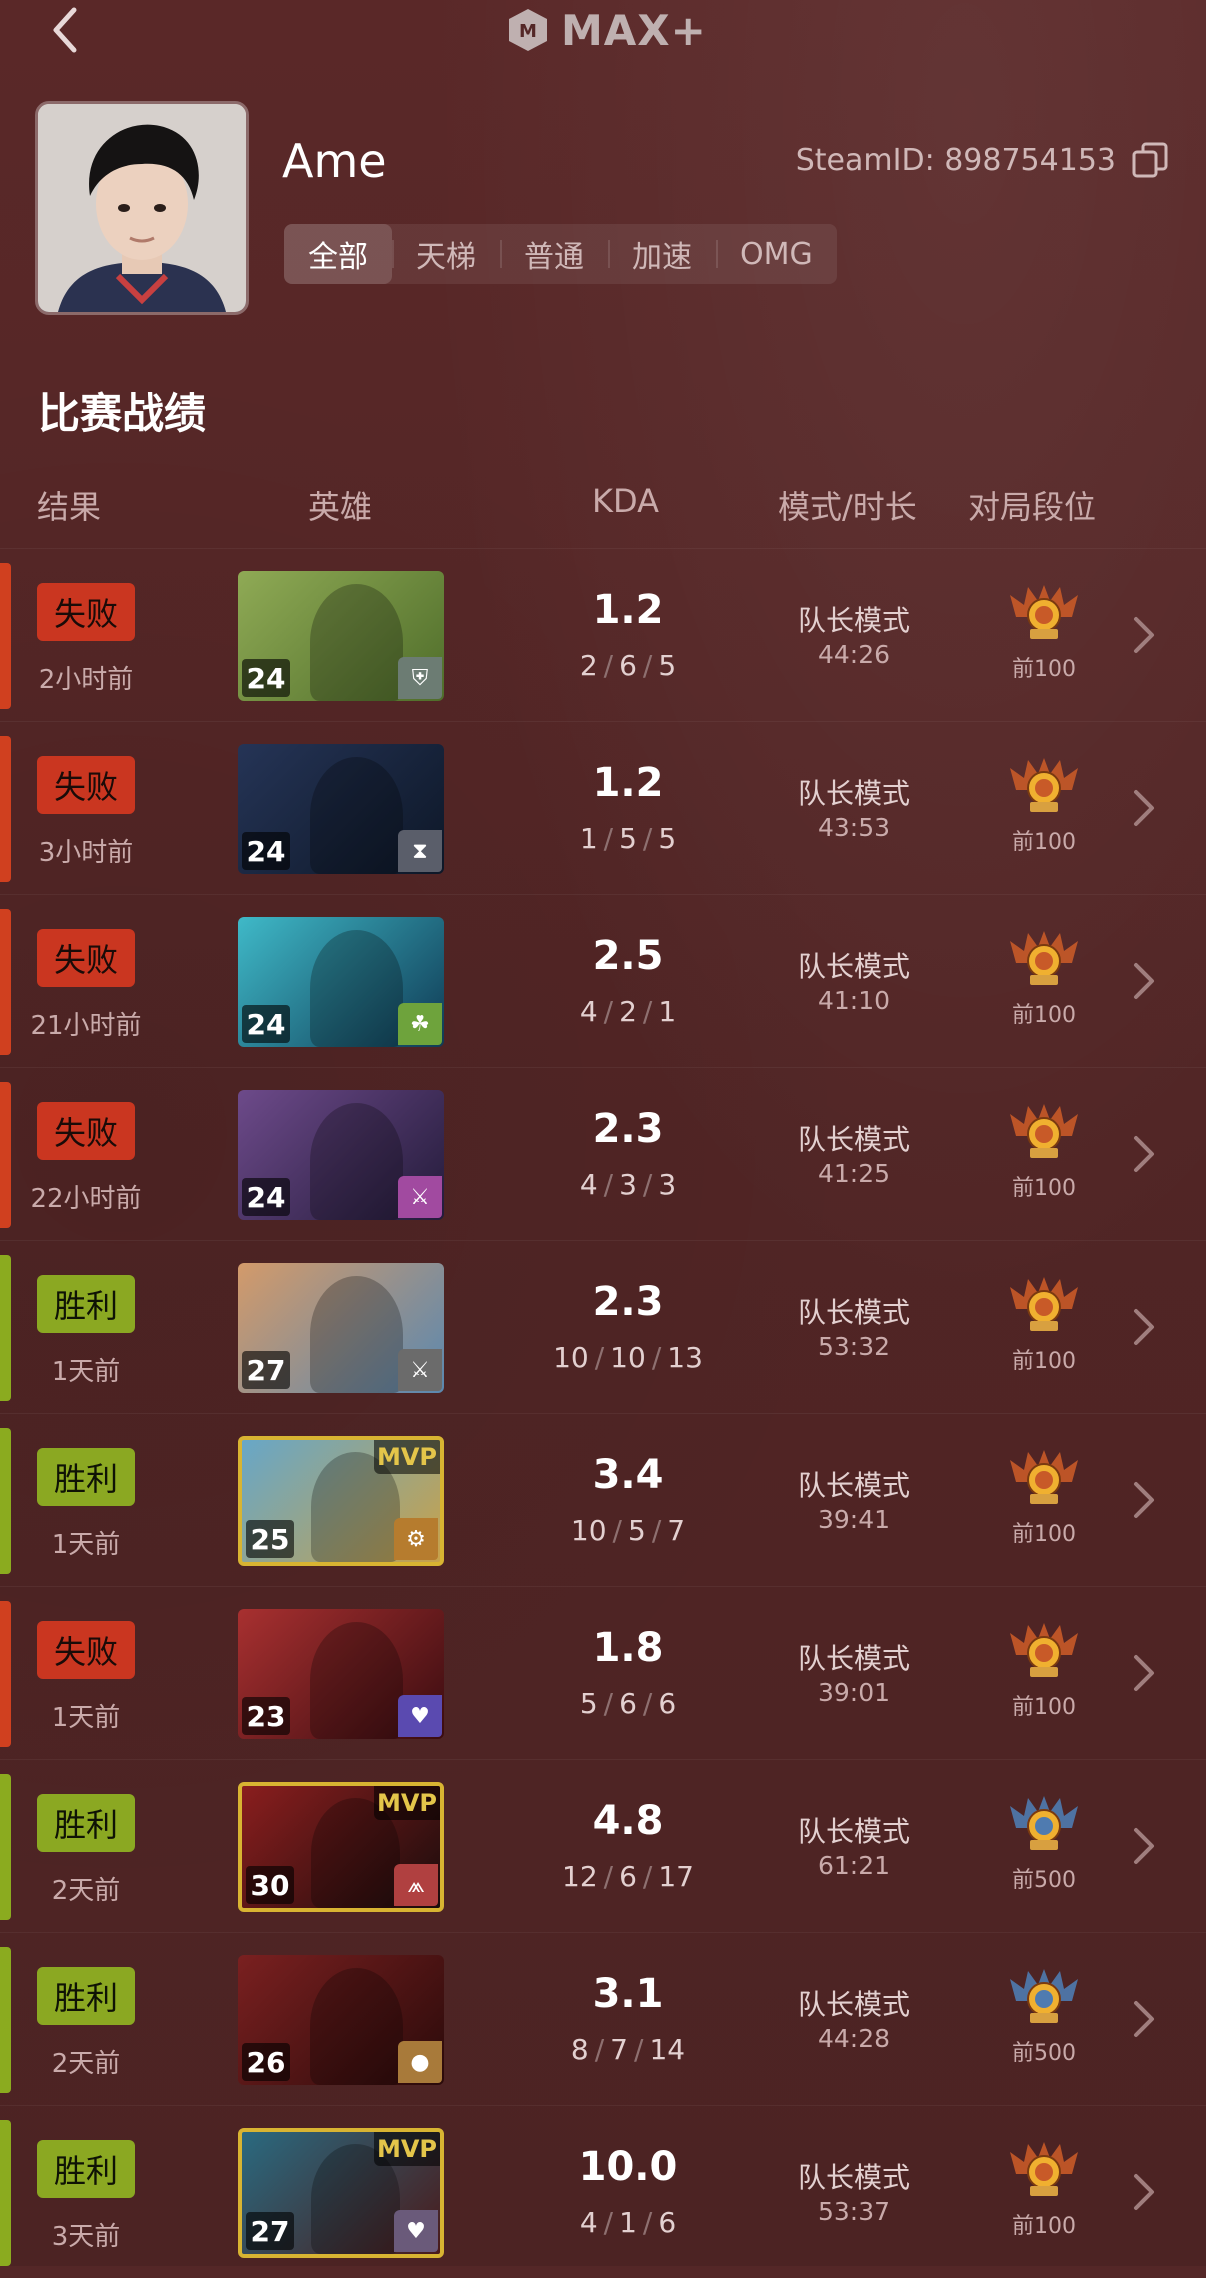 This screenshot has width=1206, height=2278. Describe the element at coordinates (628, 1876) in the screenshot. I see `kda-detail: 12/6/17` at that location.